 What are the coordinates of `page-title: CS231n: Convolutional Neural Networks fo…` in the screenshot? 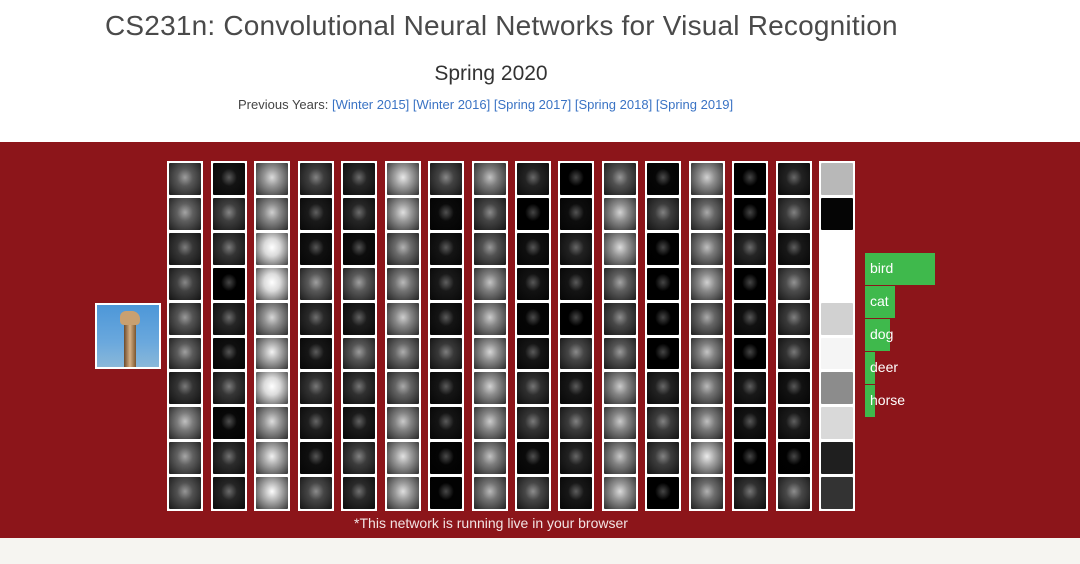 It's located at (501, 25).